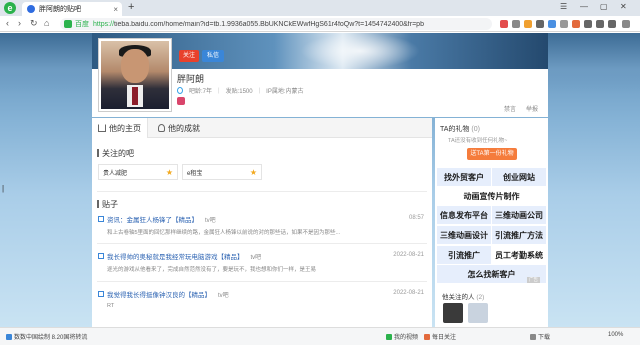 This screenshot has width=640, height=345. What do you see at coordinates (46, 23) in the screenshot?
I see `home-icon: ⌂` at bounding box center [46, 23].